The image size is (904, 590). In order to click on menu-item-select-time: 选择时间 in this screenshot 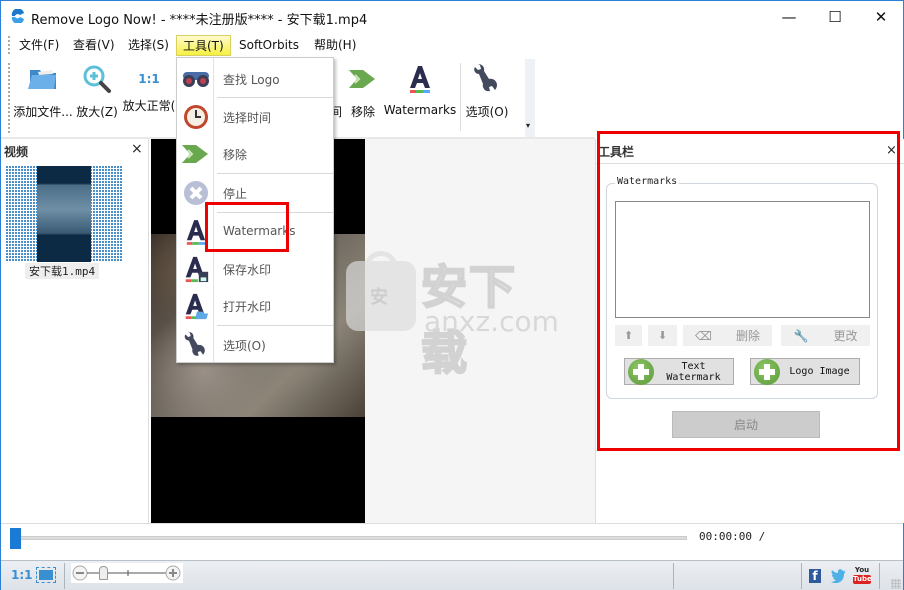, I will do `click(255, 117)`.